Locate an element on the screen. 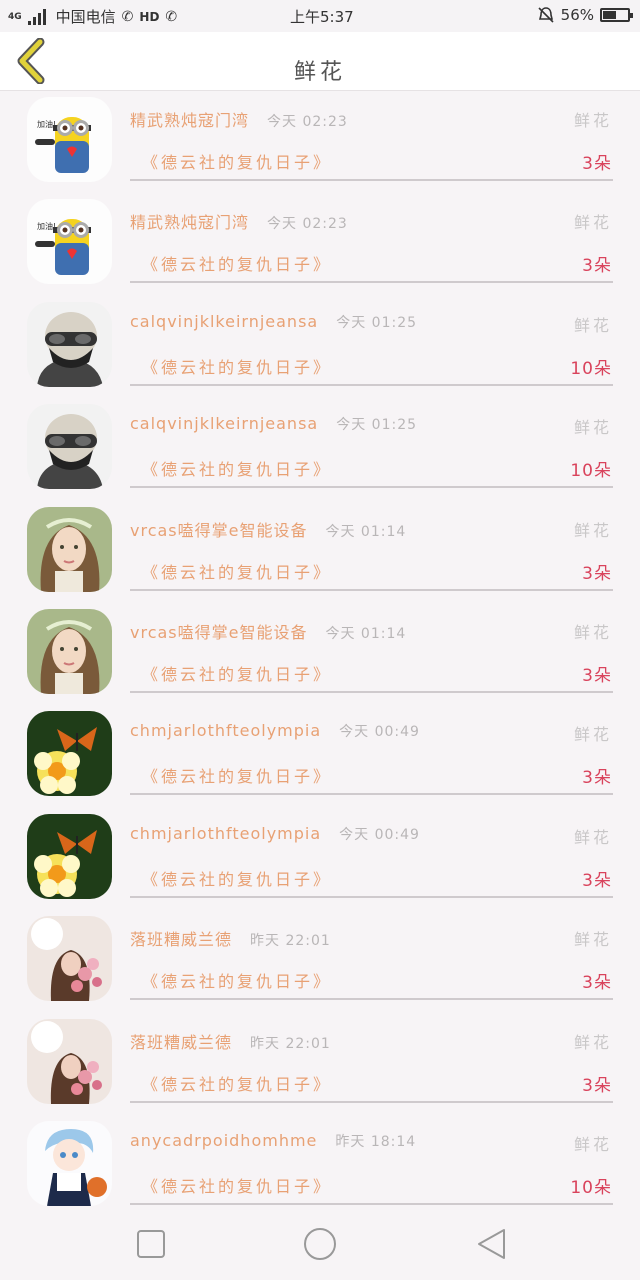 Image resolution: width=640 pixels, height=1280 pixels. battery-percent: 56% is located at coordinates (577, 15).